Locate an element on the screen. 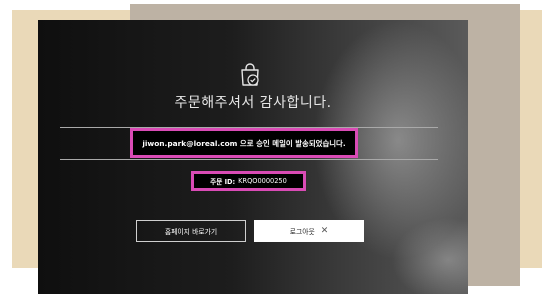  go-to-homepage-label: 홈페이지 바로가기 is located at coordinates (191, 232).